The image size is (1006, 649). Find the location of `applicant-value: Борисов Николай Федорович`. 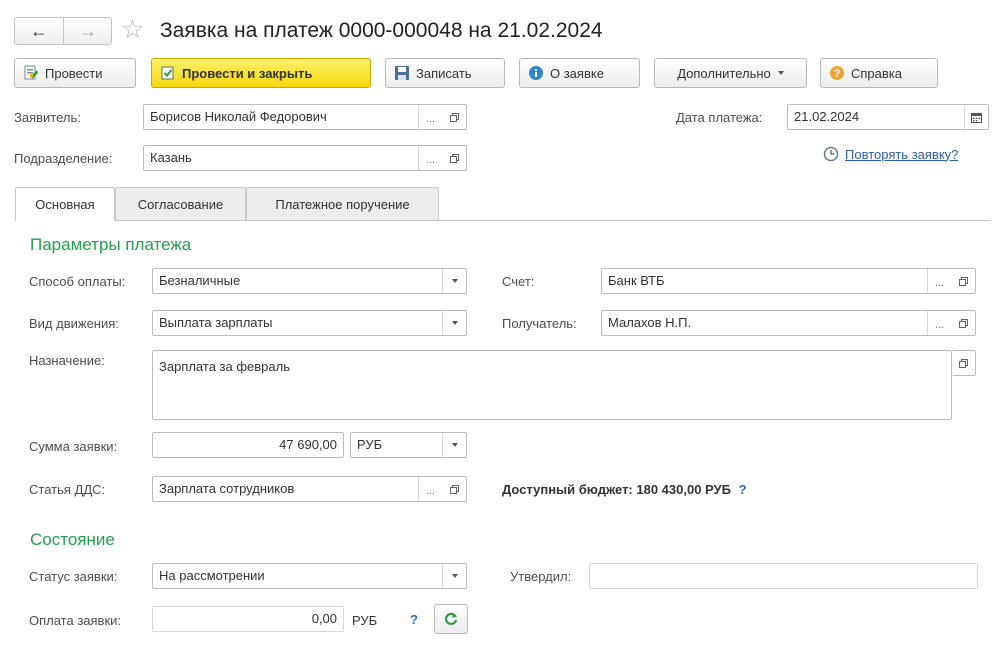

applicant-value: Борисов Николай Федорович is located at coordinates (238, 116).